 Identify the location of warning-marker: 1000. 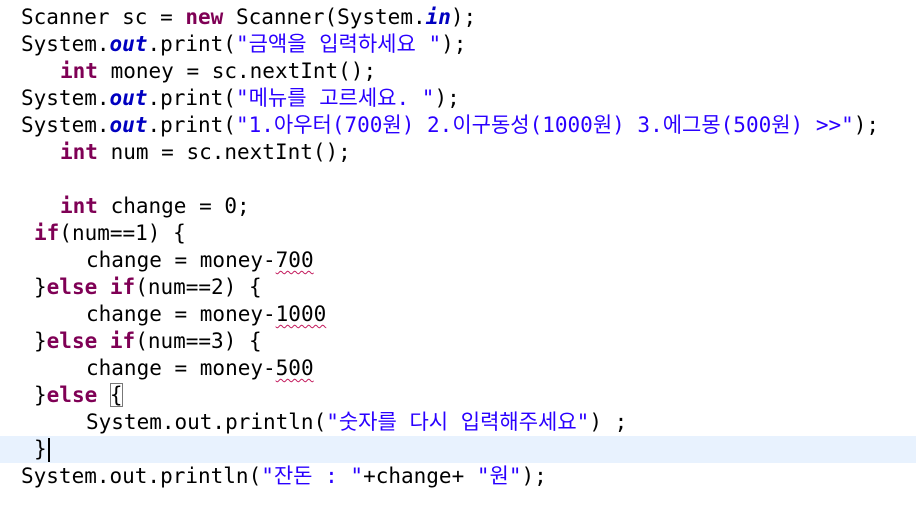
(301, 314).